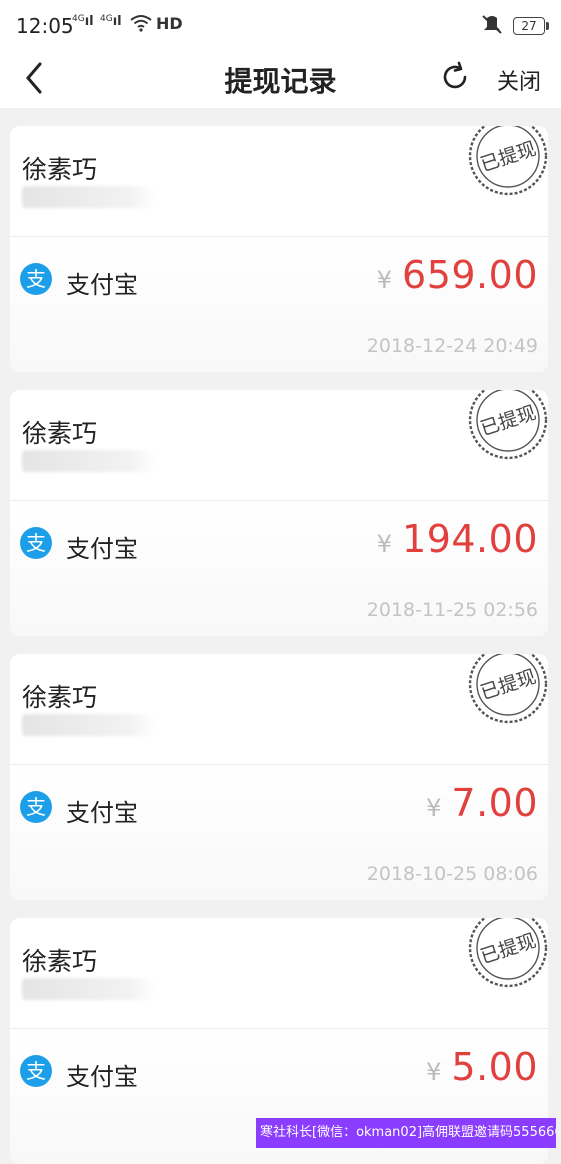 This screenshot has height=1164, width=561. I want to click on amount-group: ¥ 7.00, so click(482, 803).